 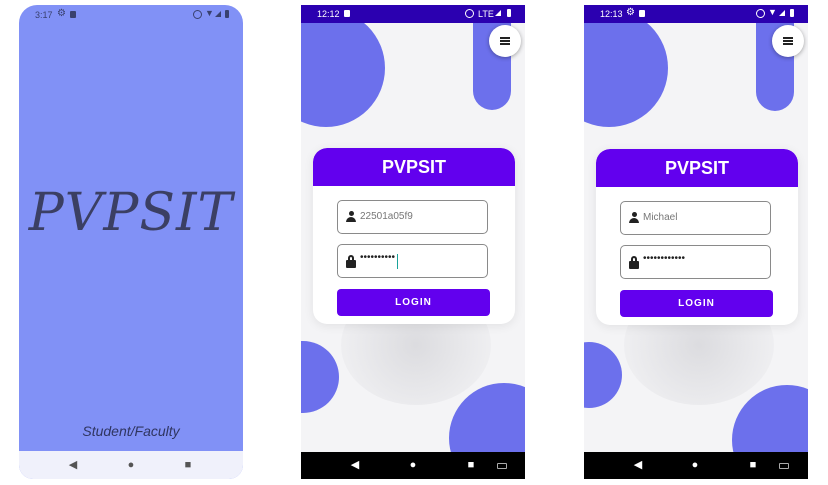 I want to click on status-bar: 12:12 LTE, so click(x=413, y=14).